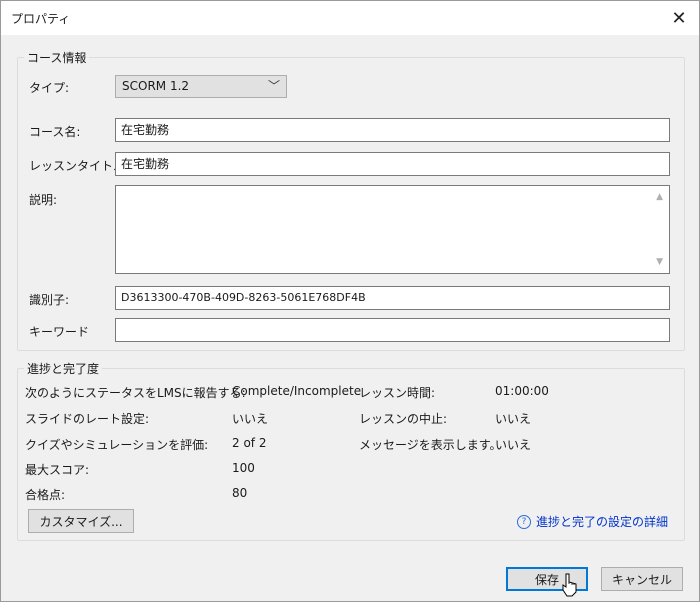  What do you see at coordinates (41, 19) in the screenshot?
I see `window-title: プロパティ` at bounding box center [41, 19].